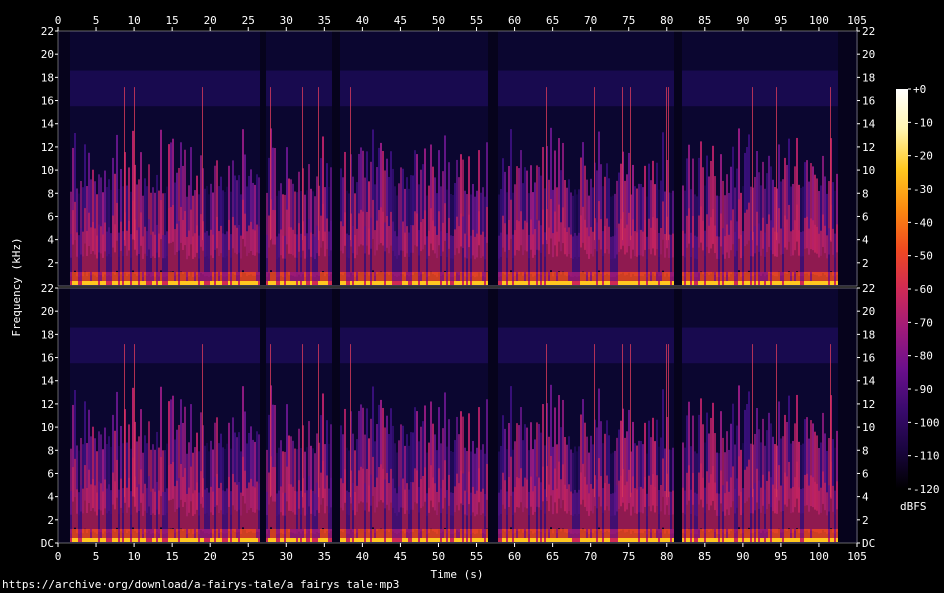  Describe the element at coordinates (868, 54) in the screenshot. I see `y-tick-right: 20` at that location.